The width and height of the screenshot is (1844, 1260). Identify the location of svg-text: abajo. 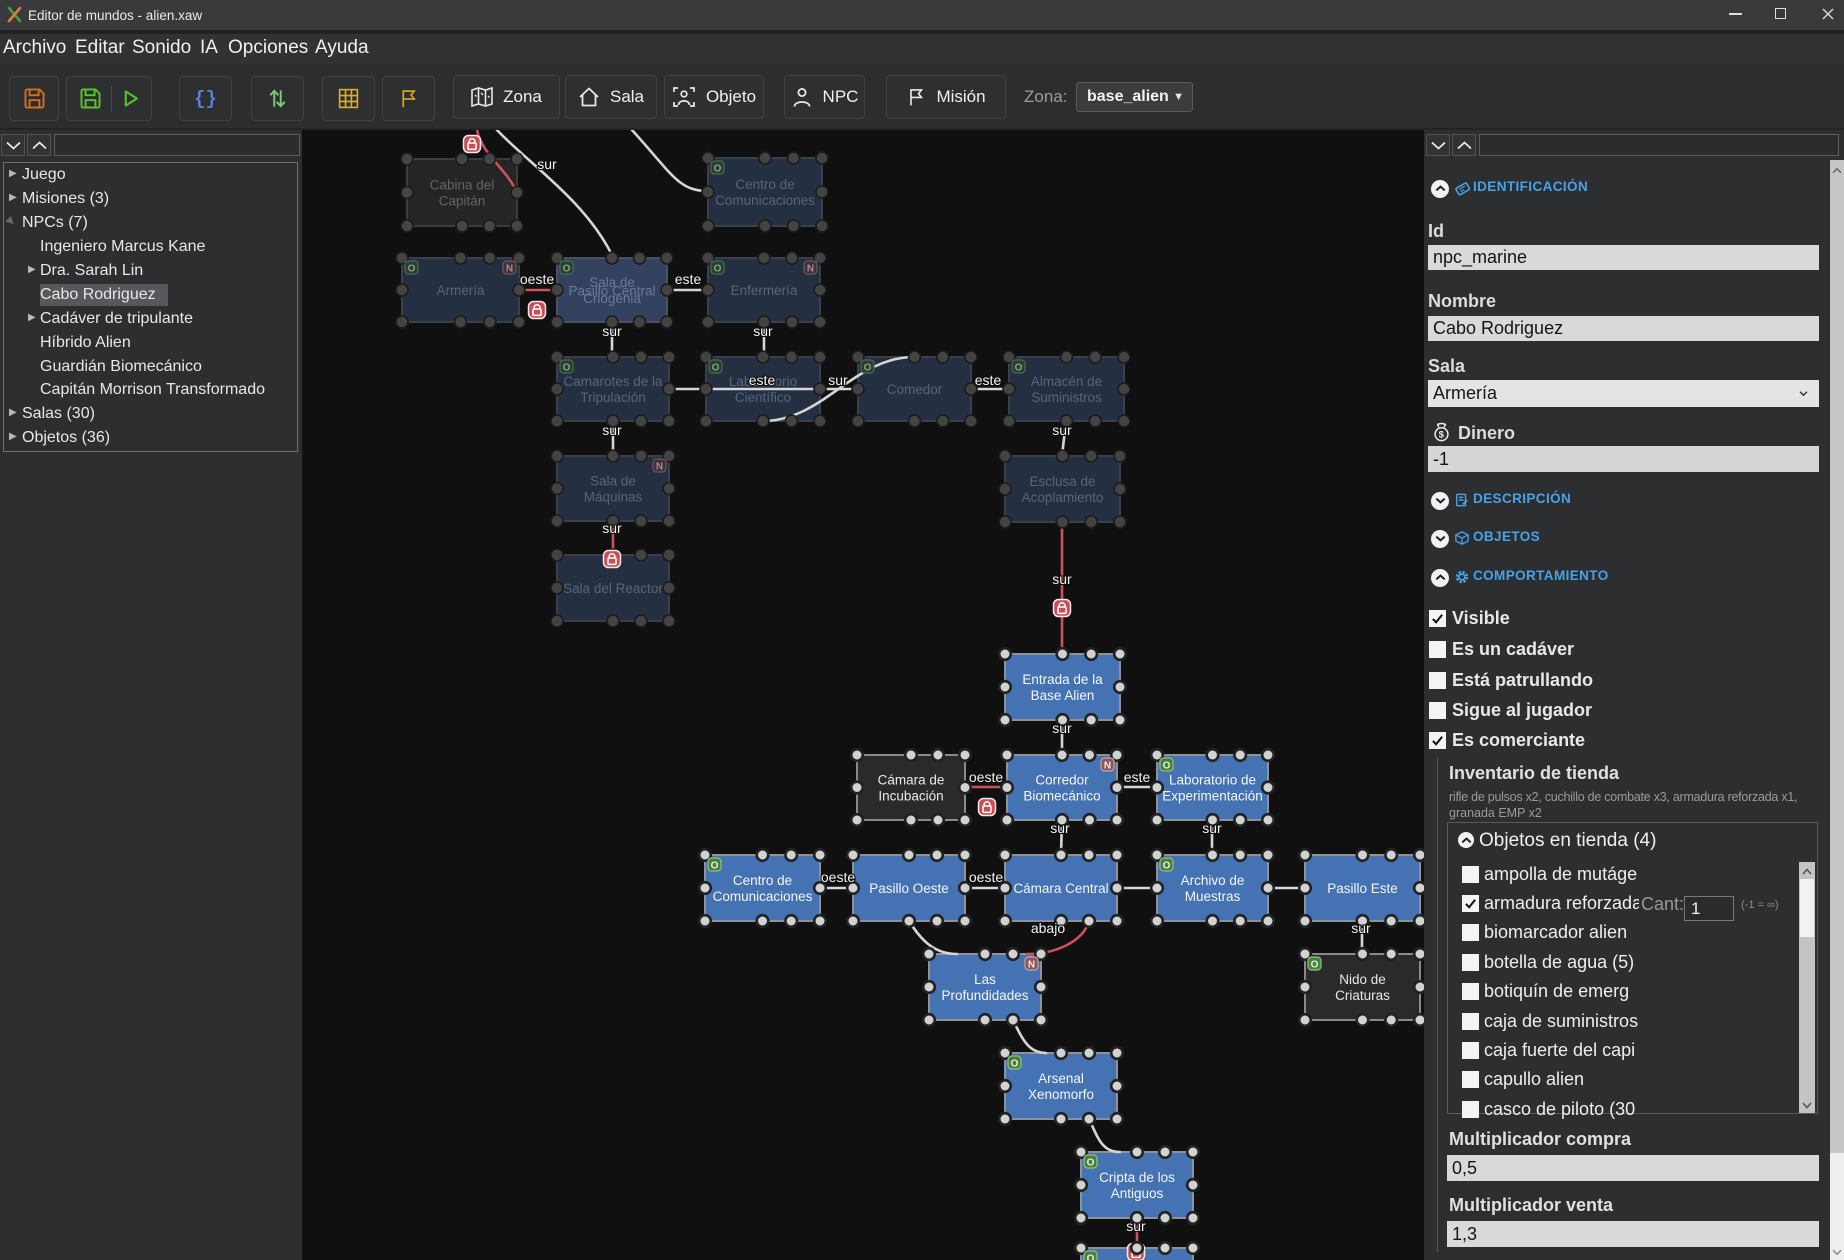
(1048, 928).